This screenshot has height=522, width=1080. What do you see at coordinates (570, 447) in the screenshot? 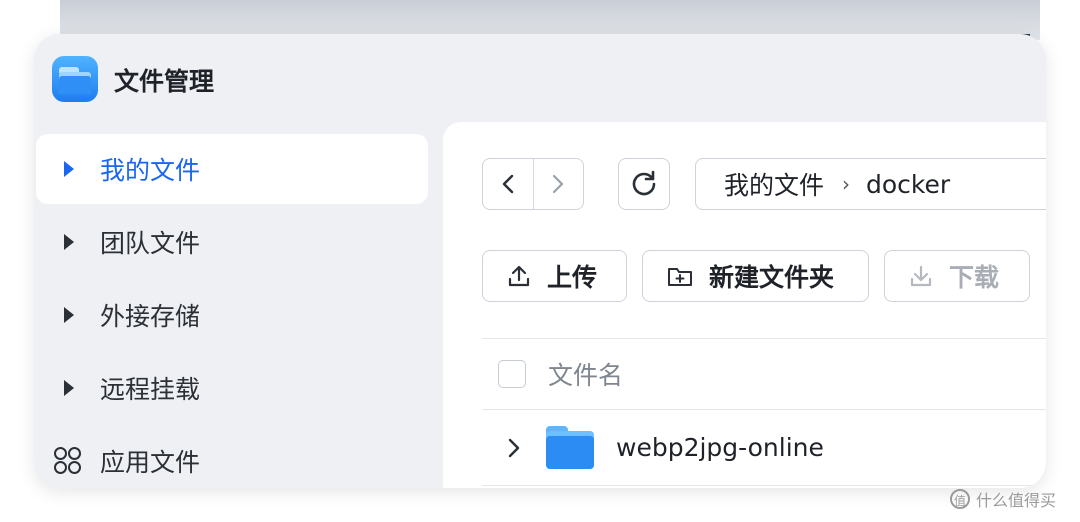
I see `folder-icon` at bounding box center [570, 447].